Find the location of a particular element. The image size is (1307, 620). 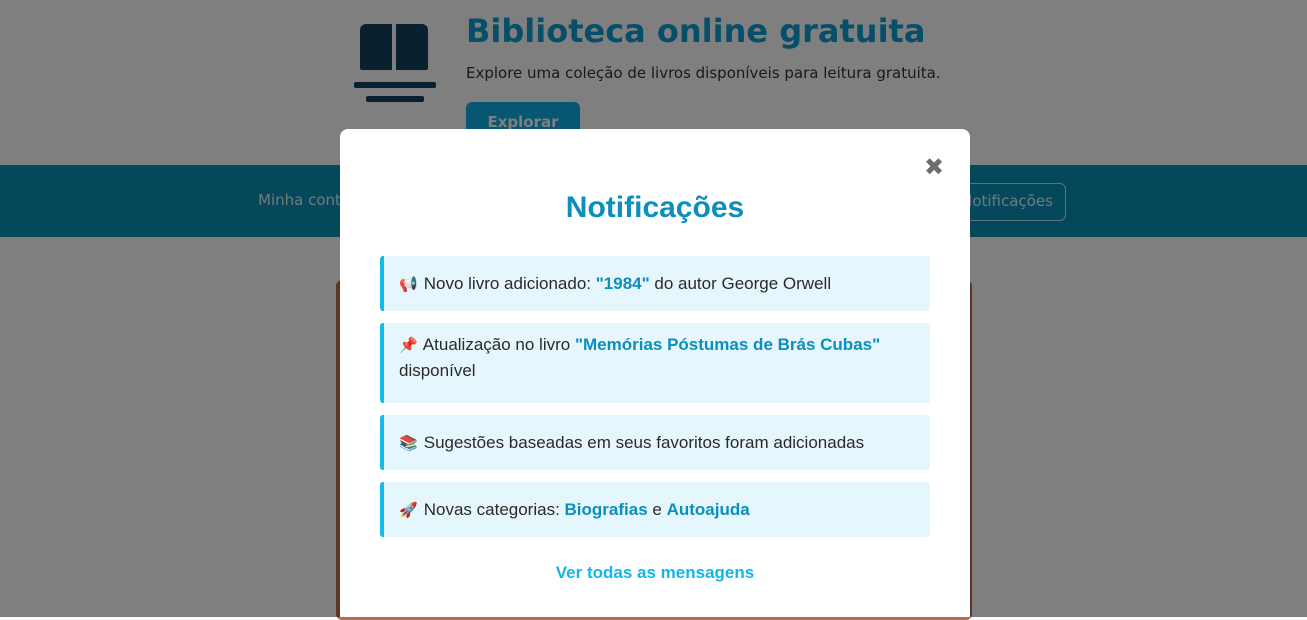

notification-text: do autor George Orwell is located at coordinates (740, 283).